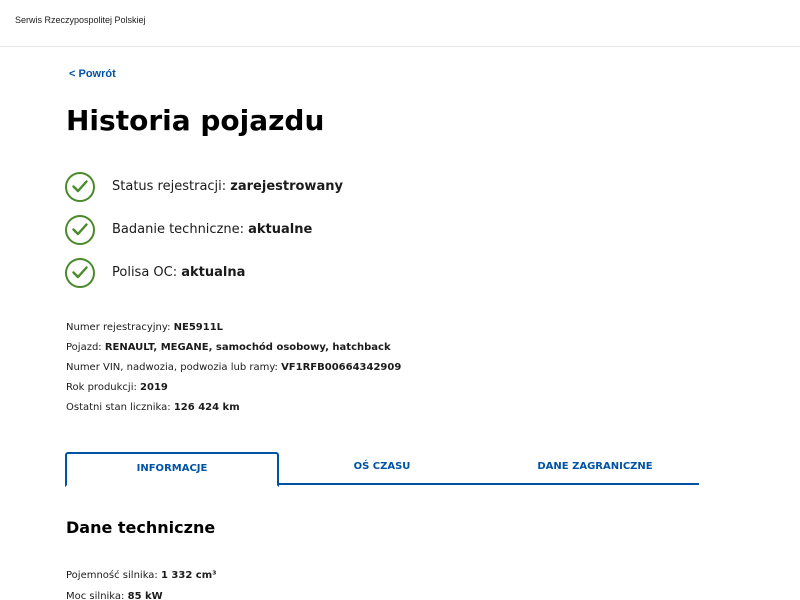 The image size is (800, 600). What do you see at coordinates (198, 327) in the screenshot?
I see `registration-number-value: NE5911L` at bounding box center [198, 327].